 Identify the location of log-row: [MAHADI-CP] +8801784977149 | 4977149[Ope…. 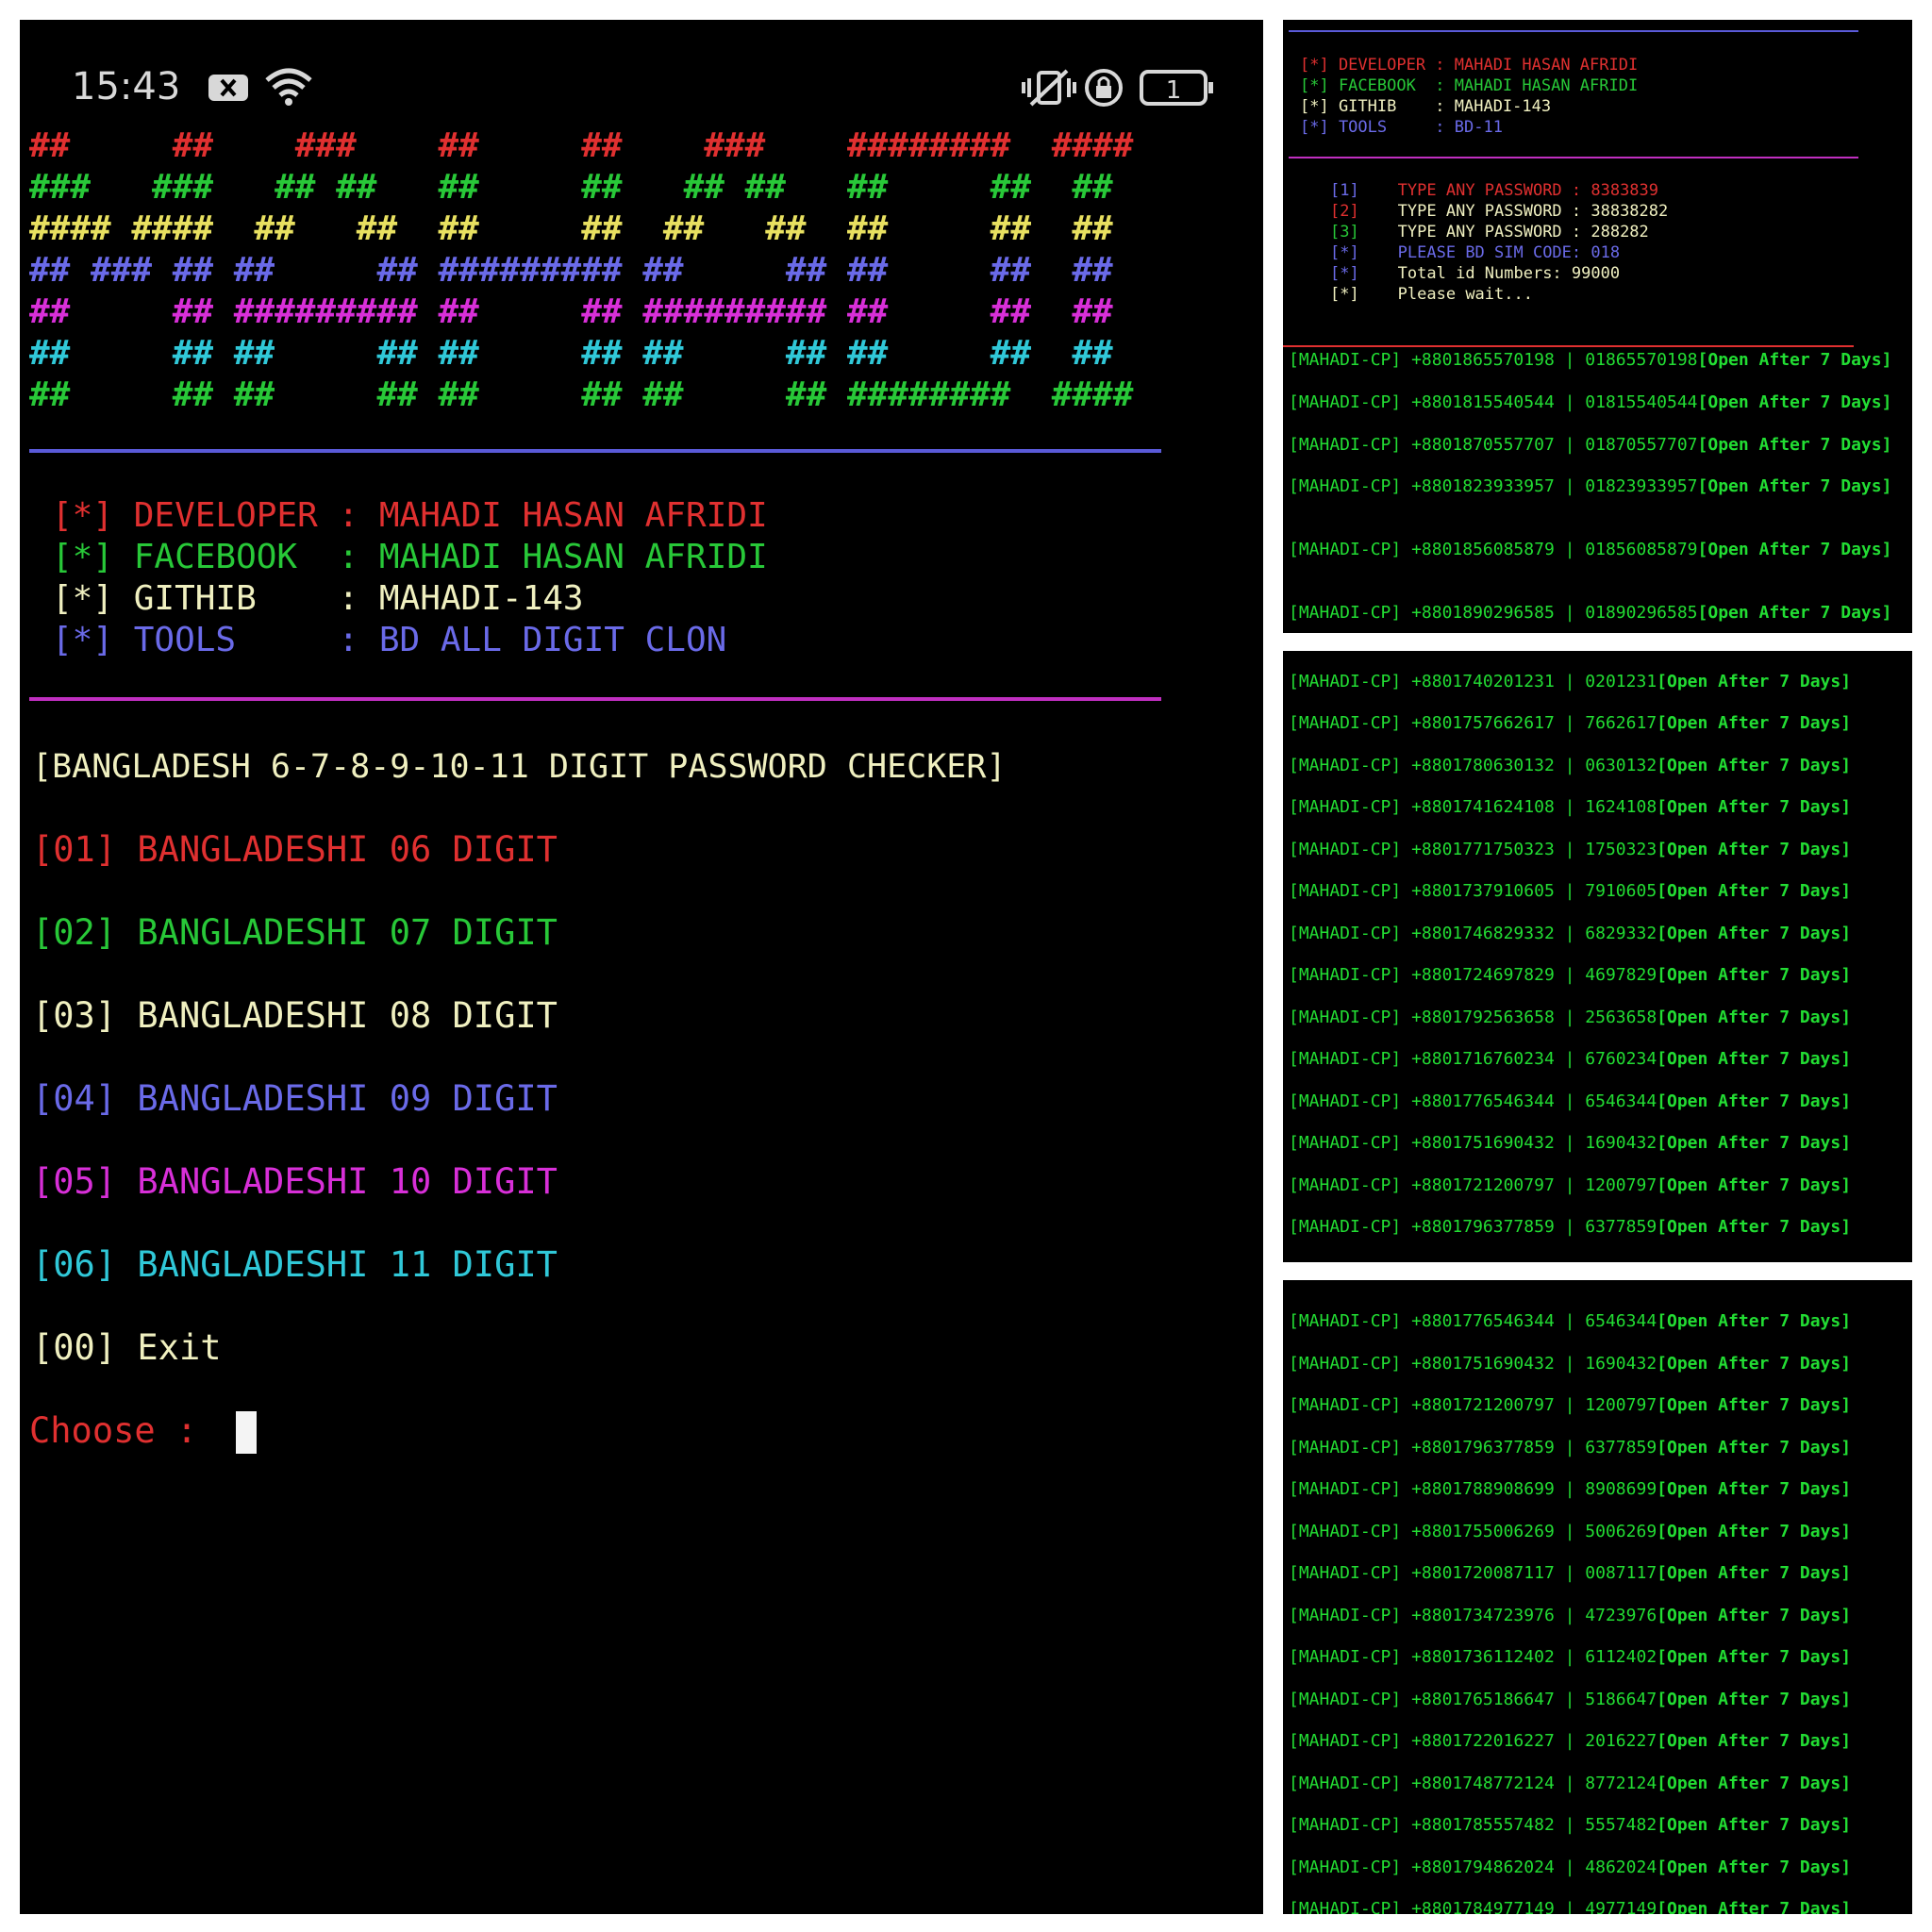
(1571, 1907).